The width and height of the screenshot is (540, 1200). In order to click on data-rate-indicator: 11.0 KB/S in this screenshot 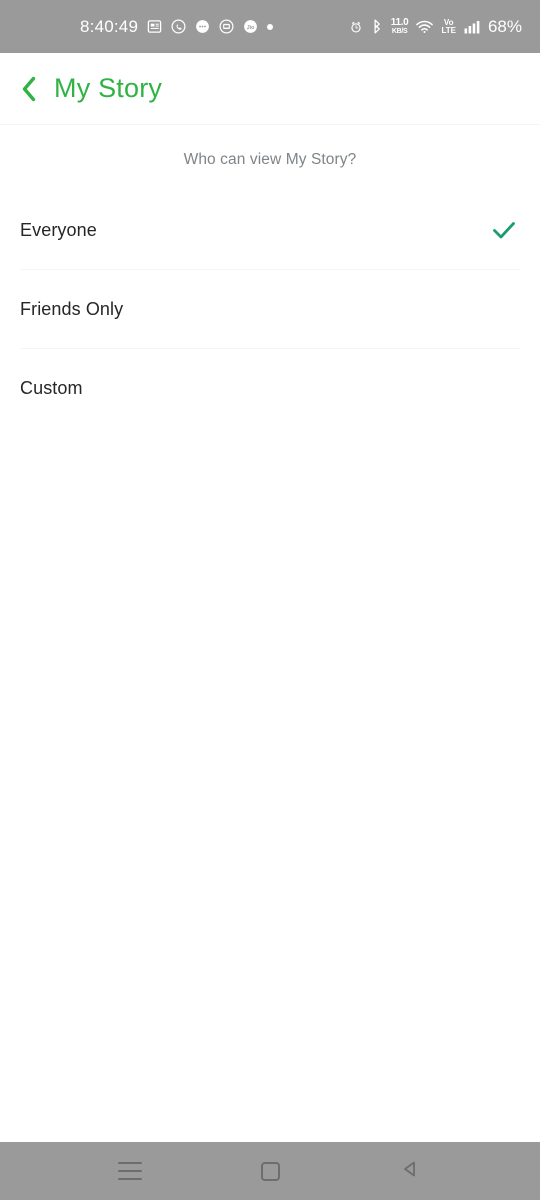, I will do `click(399, 26)`.